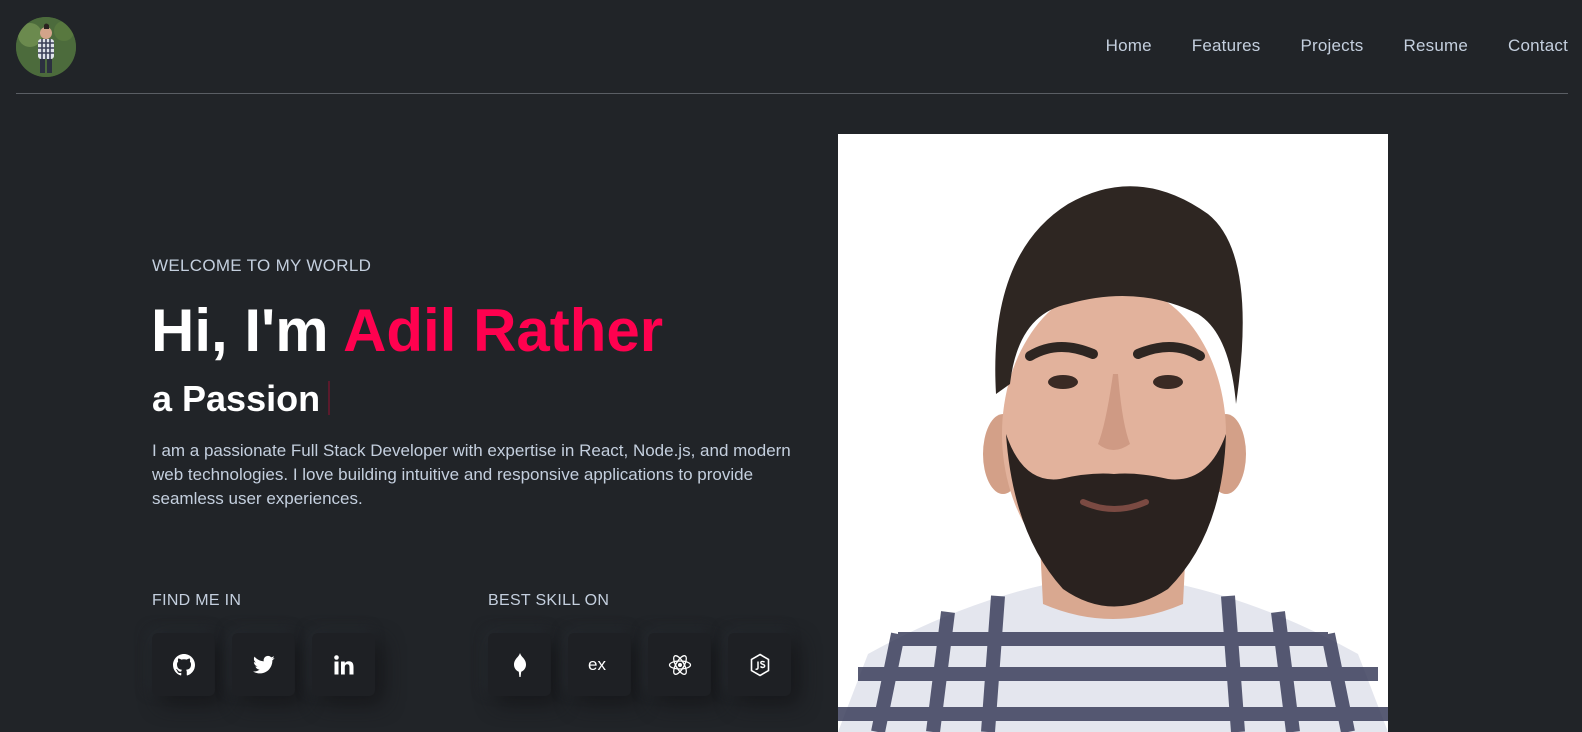 The width and height of the screenshot is (1582, 732). Describe the element at coordinates (639, 664) in the screenshot. I see `skill-icons: ex` at that location.